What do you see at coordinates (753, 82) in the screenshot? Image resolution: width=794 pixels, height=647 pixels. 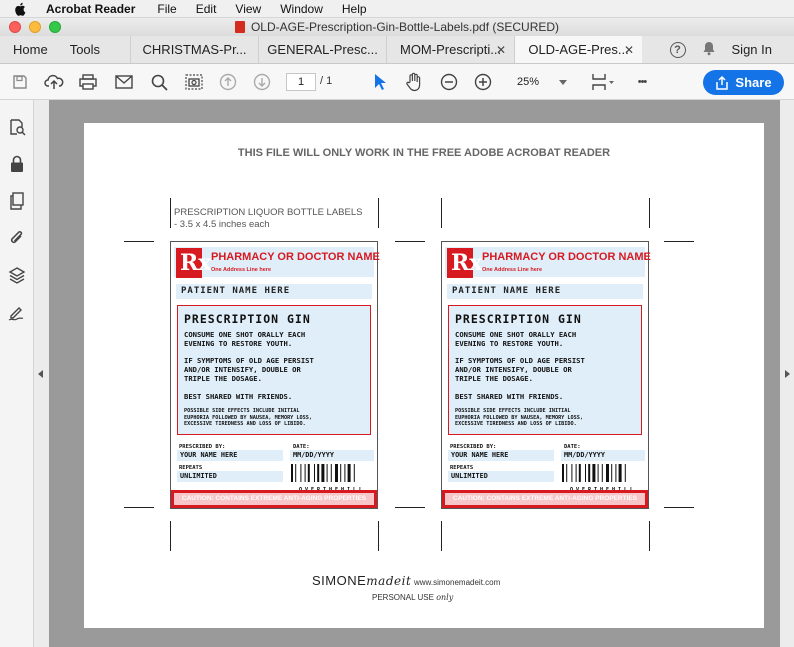 I see `share-button-label: Share` at bounding box center [753, 82].